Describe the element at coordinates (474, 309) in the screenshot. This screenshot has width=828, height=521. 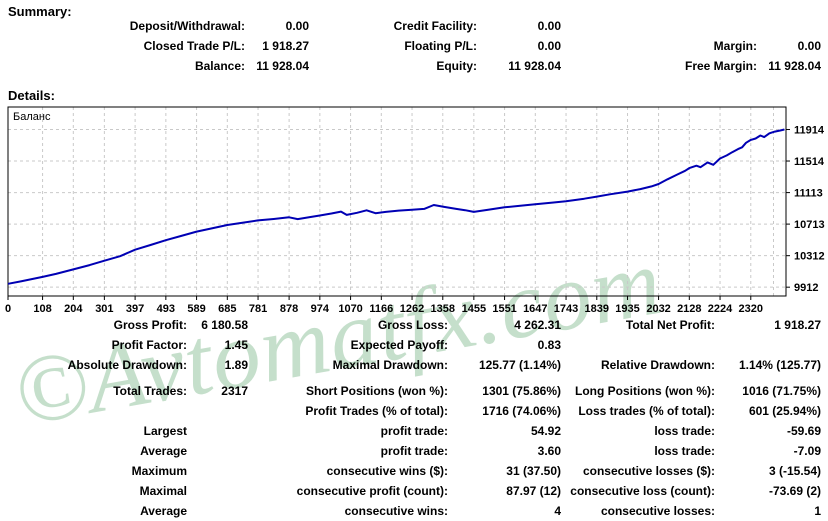
I see `x-axis-tick-label: 1455` at that location.